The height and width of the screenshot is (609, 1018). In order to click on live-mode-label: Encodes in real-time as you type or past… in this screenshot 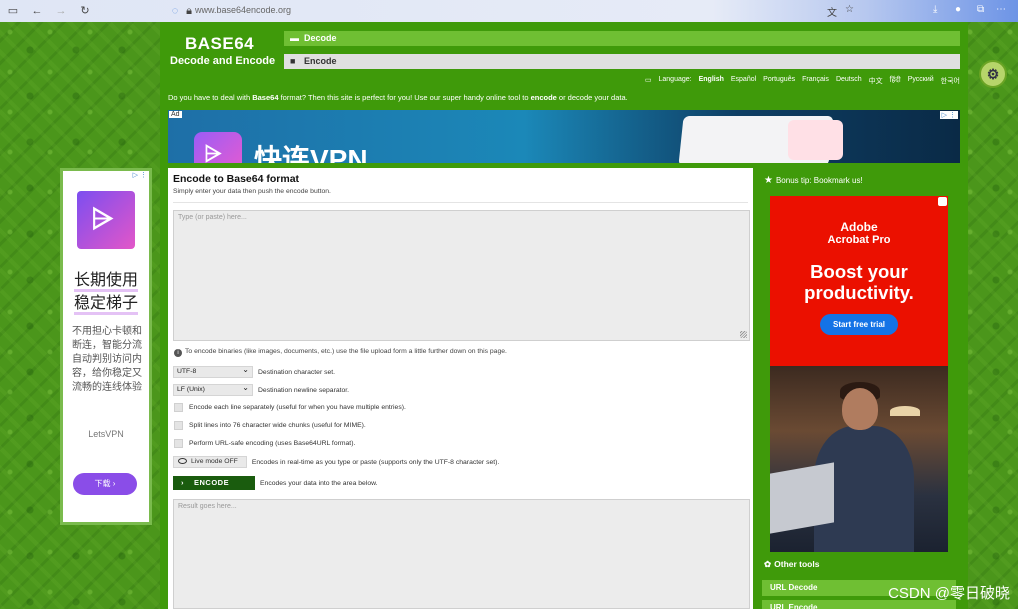, I will do `click(375, 462)`.